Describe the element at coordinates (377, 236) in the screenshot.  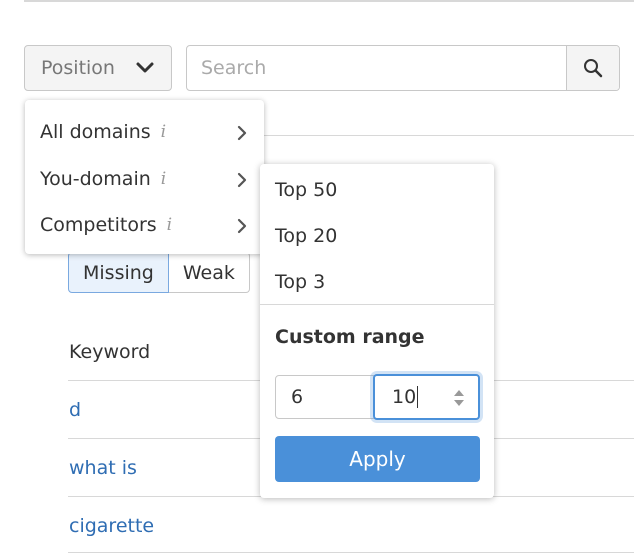
I see `option-top-20: Top 20` at that location.